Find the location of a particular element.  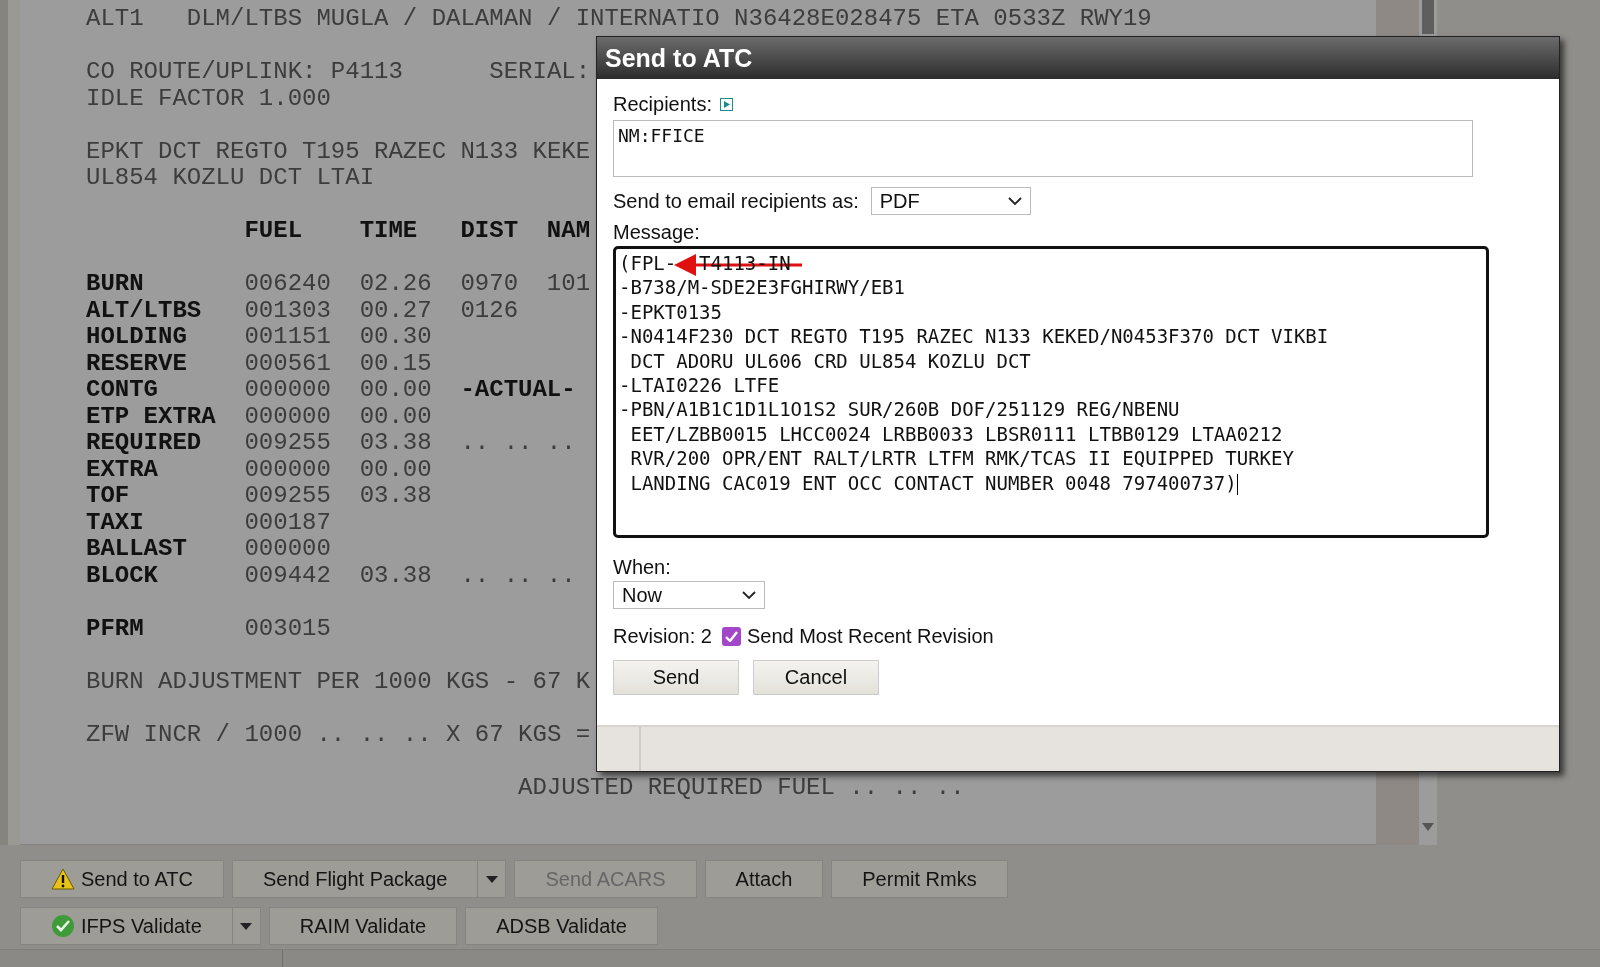

document-text: ZFW INCR / 1000 .. .. .. X 67 KGS = is located at coordinates (338, 734).